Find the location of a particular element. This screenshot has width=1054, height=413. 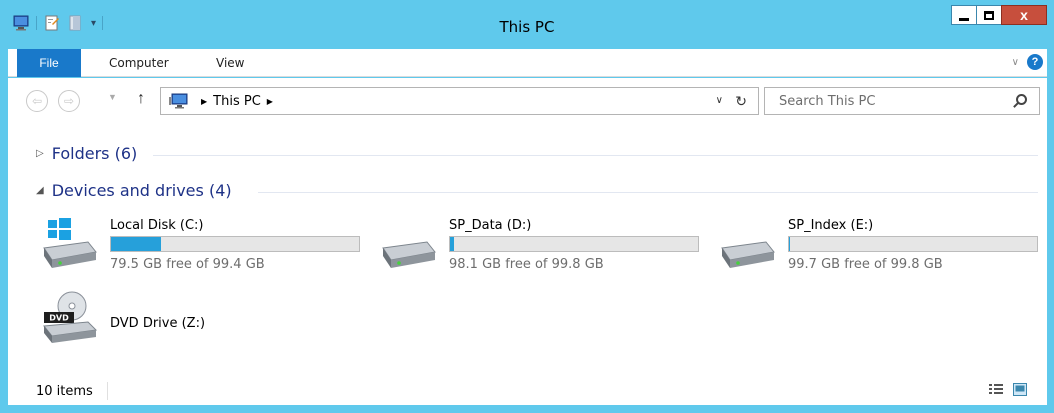

forward-arrow-icon: ⇨ is located at coordinates (69, 101).